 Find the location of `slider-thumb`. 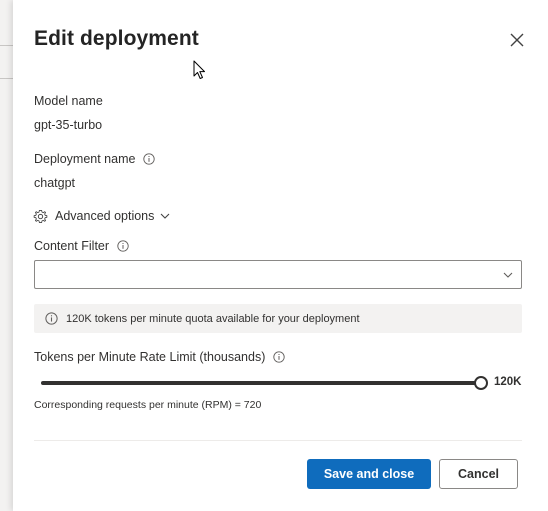

slider-thumb is located at coordinates (481, 383).